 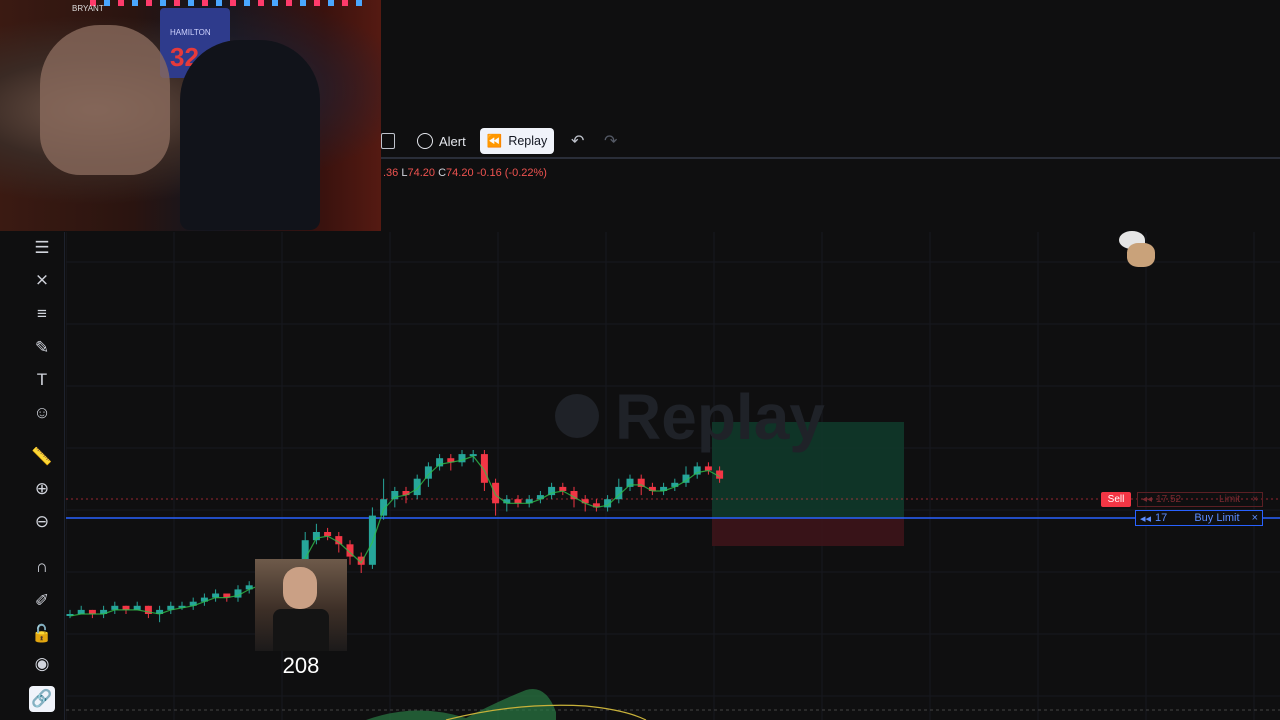 I want to click on meme-face, so click(x=300, y=588).